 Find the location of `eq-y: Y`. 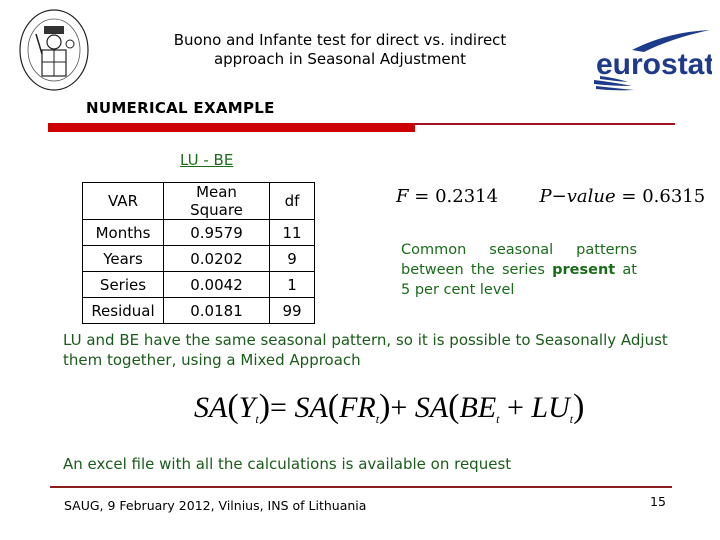

eq-y: Y is located at coordinates (247, 407).